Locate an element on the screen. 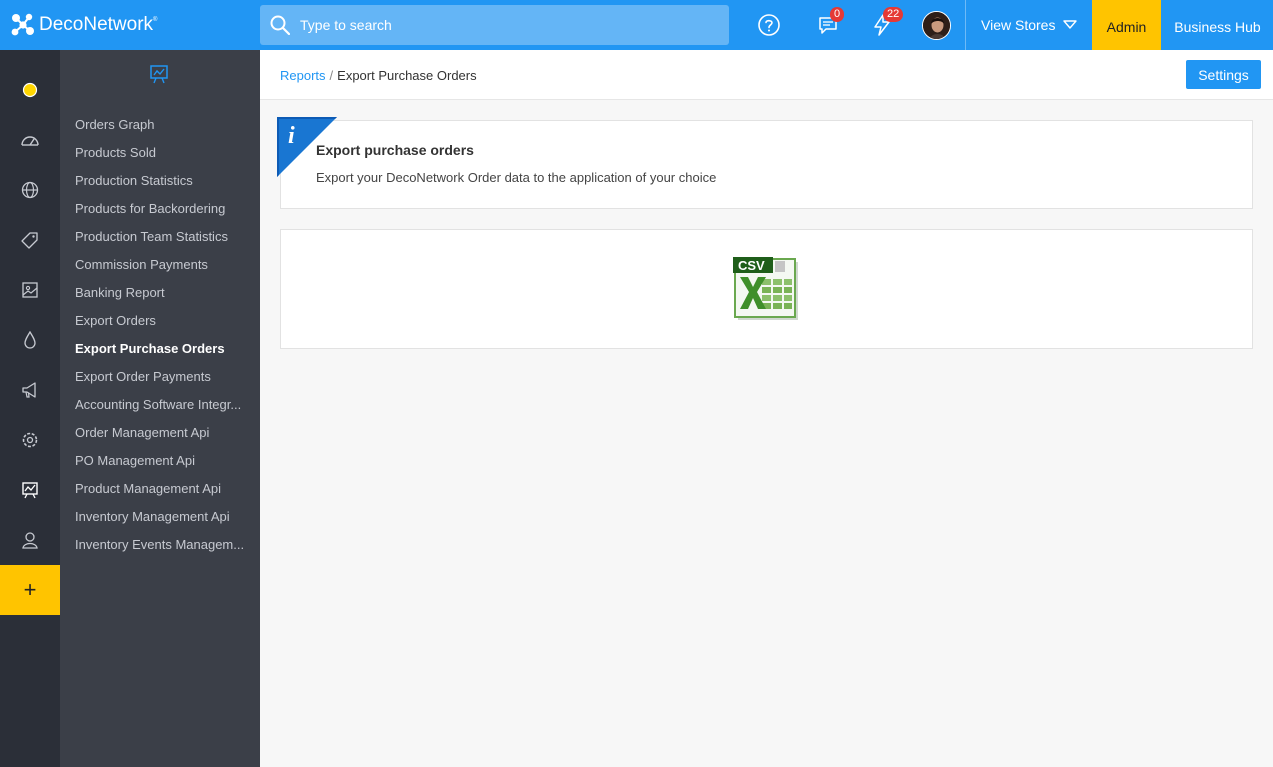  top-bar: DecoNetwork® 0 22 is located at coordinates (636, 25).